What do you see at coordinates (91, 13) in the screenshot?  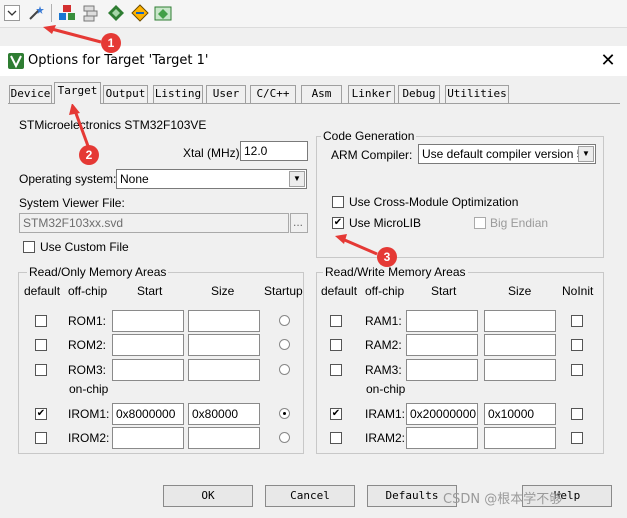 I see `manage-components-icon` at bounding box center [91, 13].